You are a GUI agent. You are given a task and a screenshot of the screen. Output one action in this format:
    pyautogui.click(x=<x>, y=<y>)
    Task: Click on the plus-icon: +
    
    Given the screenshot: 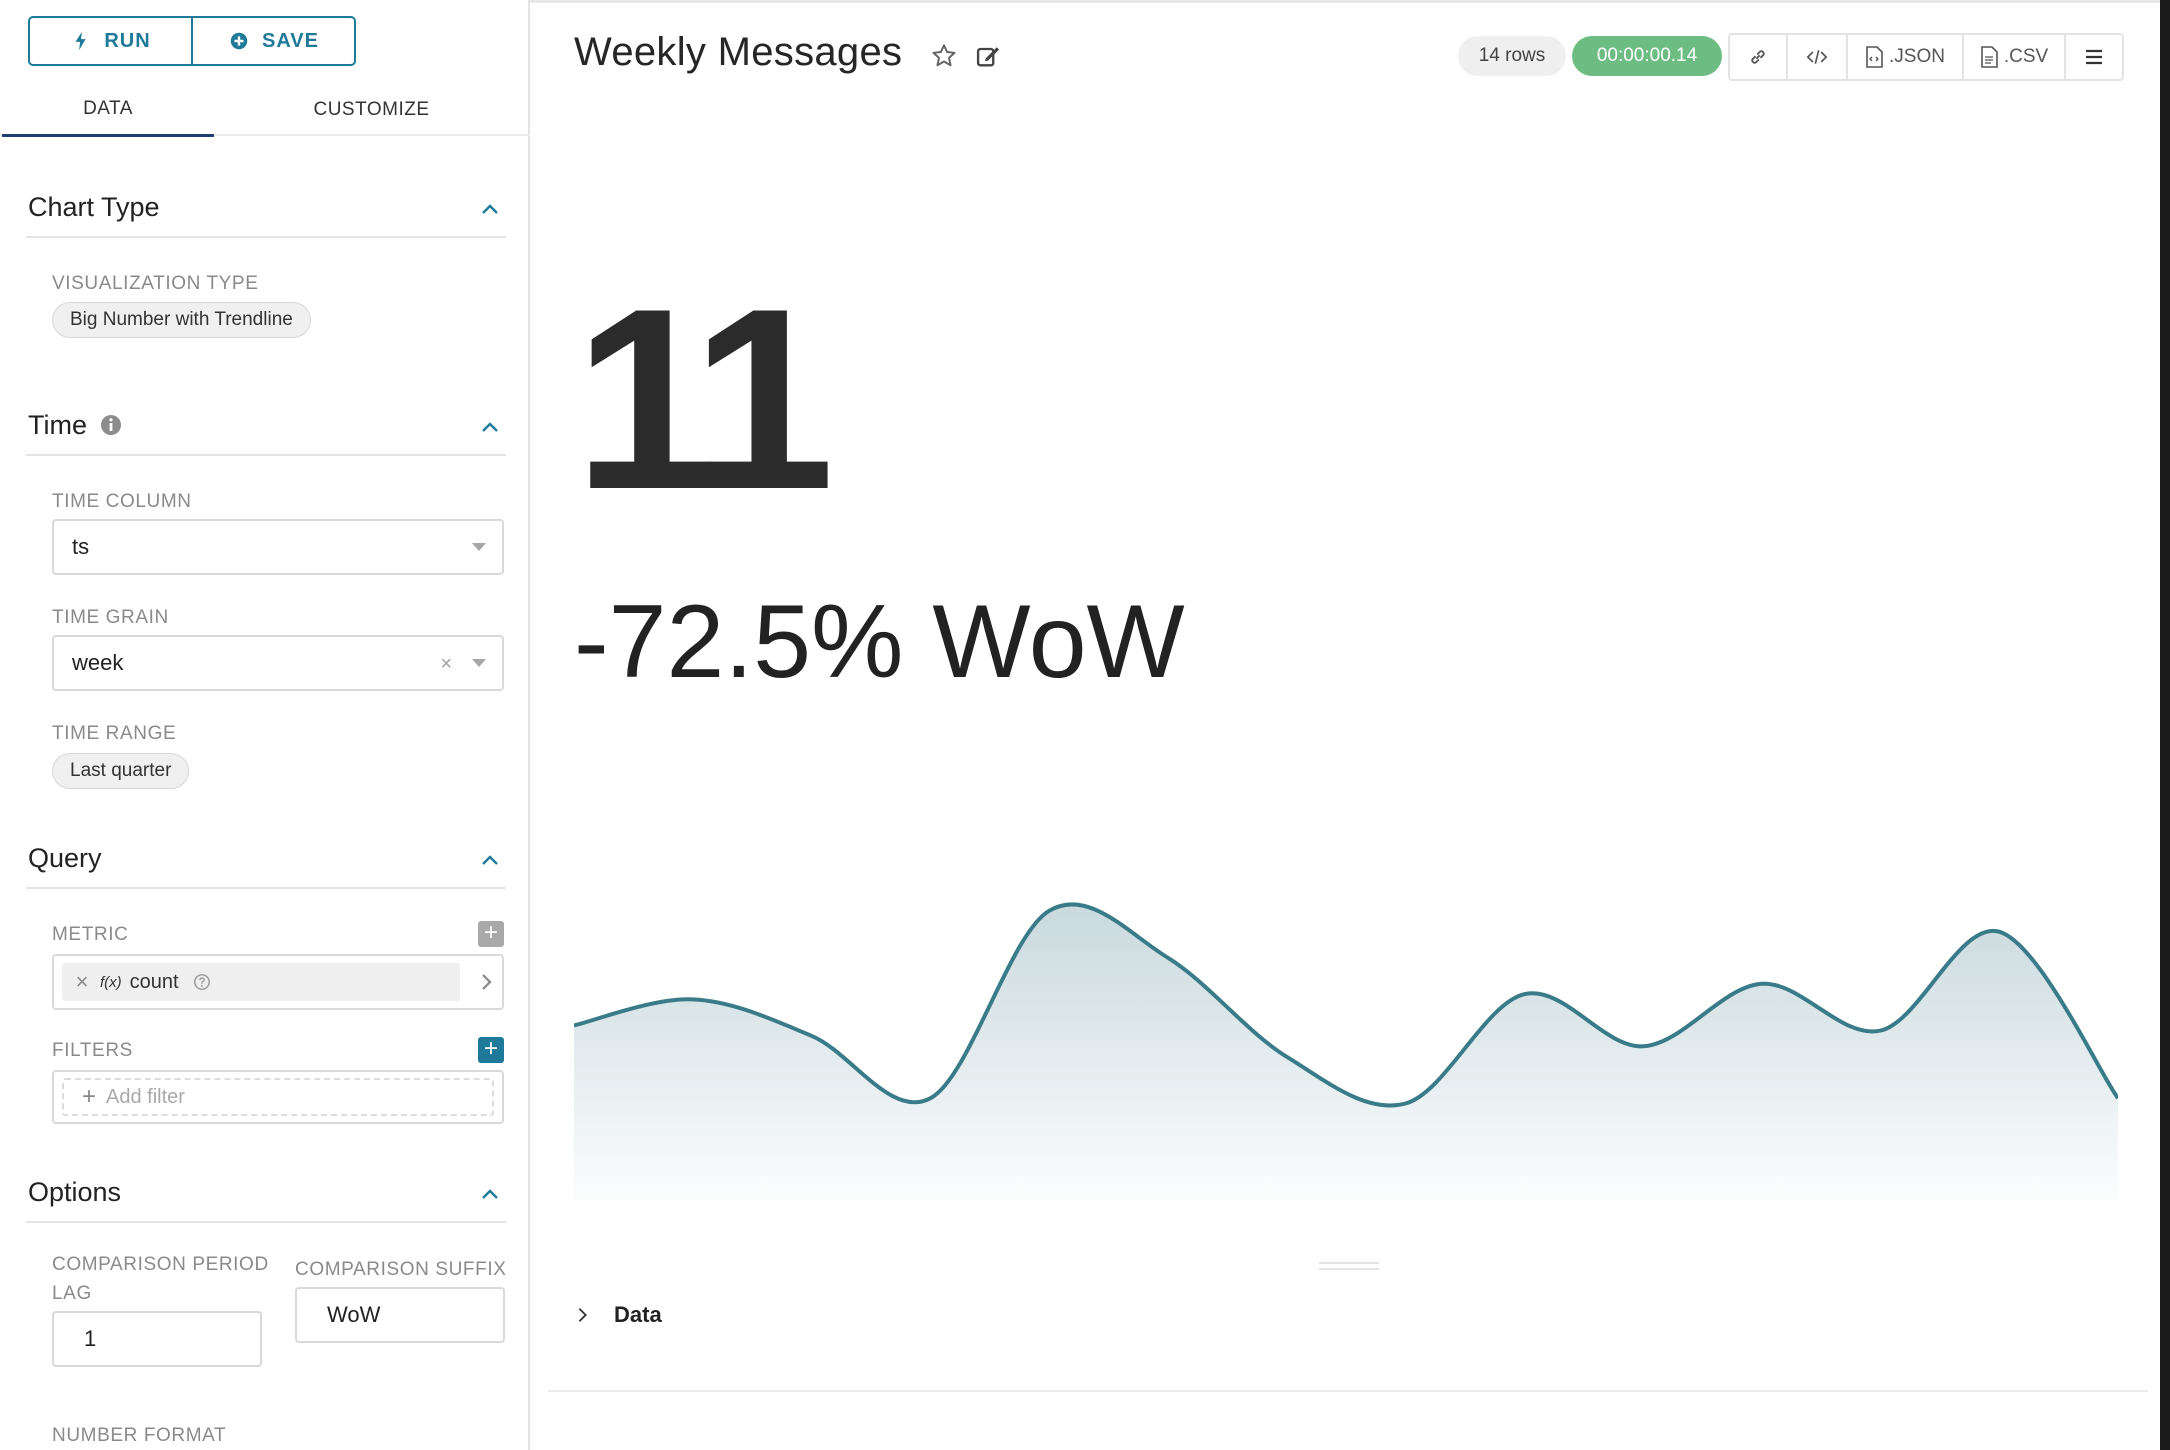 What is the action you would take?
    pyautogui.click(x=89, y=1096)
    